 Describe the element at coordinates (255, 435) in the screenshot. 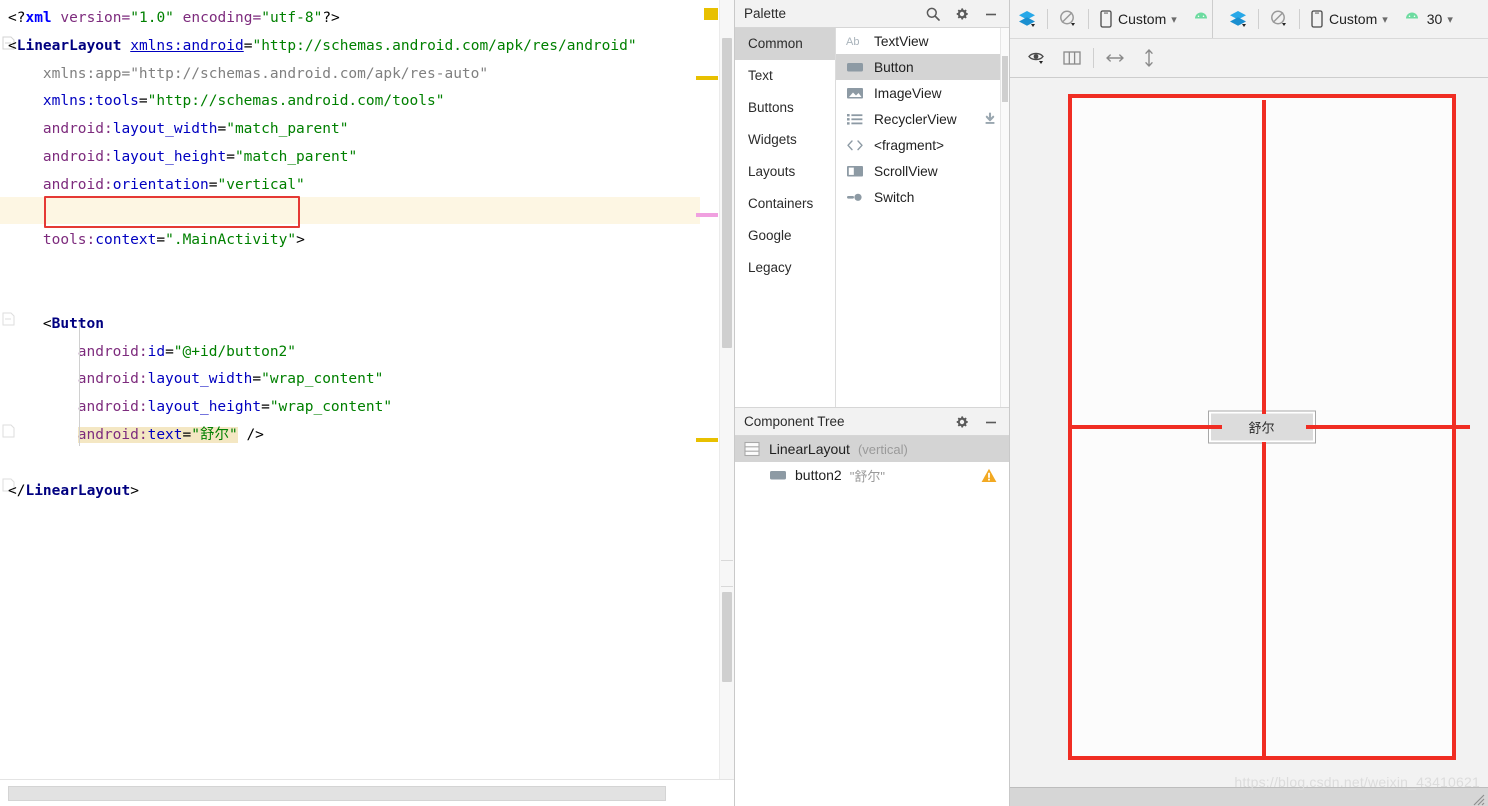

I see `code-token: />` at that location.